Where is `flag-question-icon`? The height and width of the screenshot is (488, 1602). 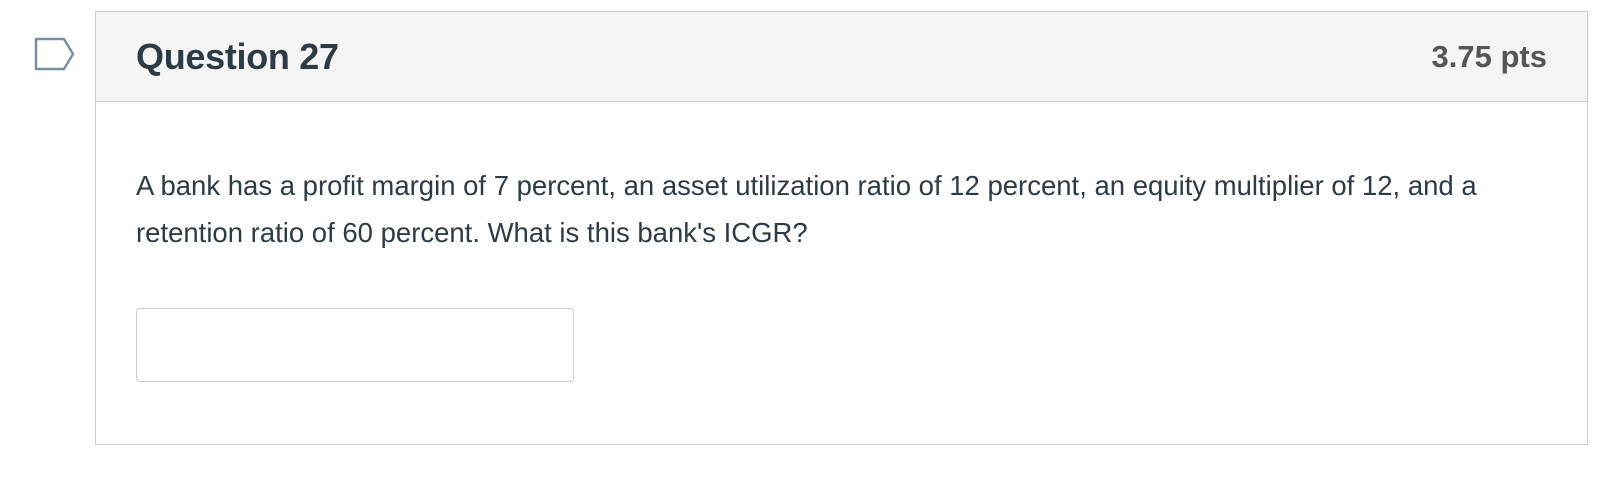 flag-question-icon is located at coordinates (55, 54).